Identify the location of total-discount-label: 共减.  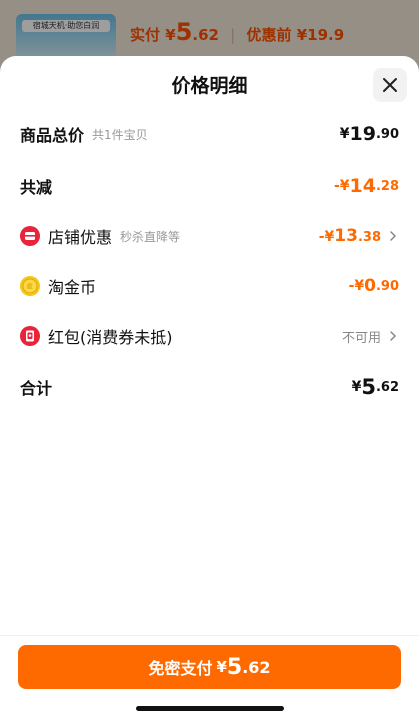
(36, 187).